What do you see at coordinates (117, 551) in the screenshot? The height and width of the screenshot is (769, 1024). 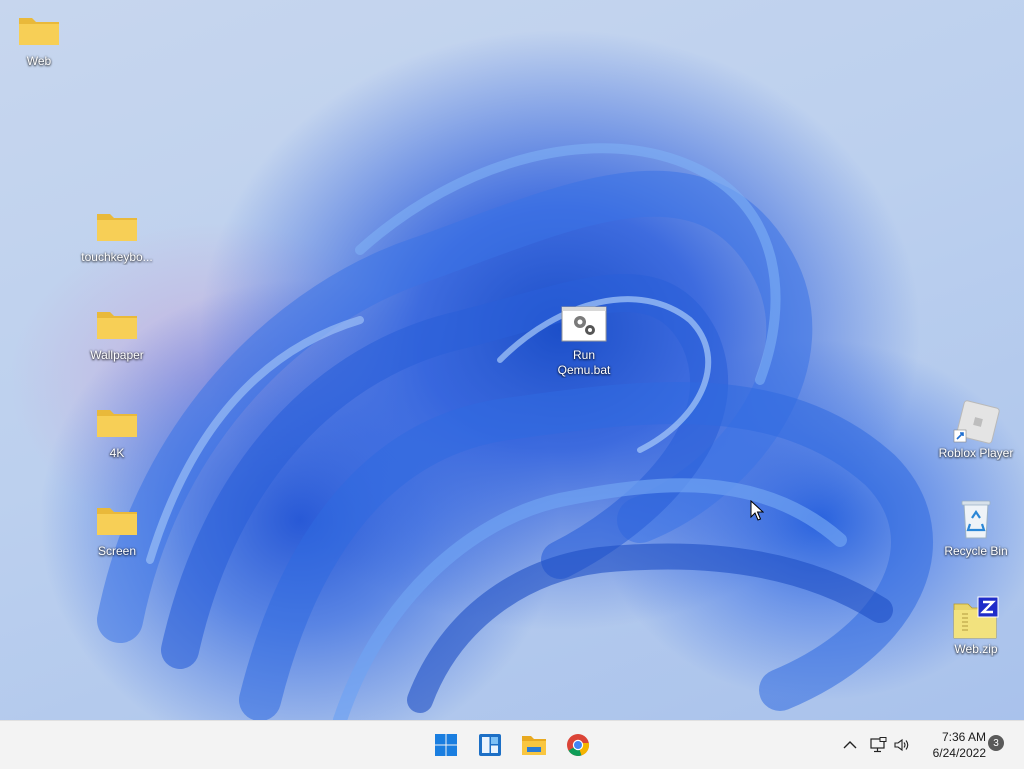 I see `desktop-icon-label: Screen` at bounding box center [117, 551].